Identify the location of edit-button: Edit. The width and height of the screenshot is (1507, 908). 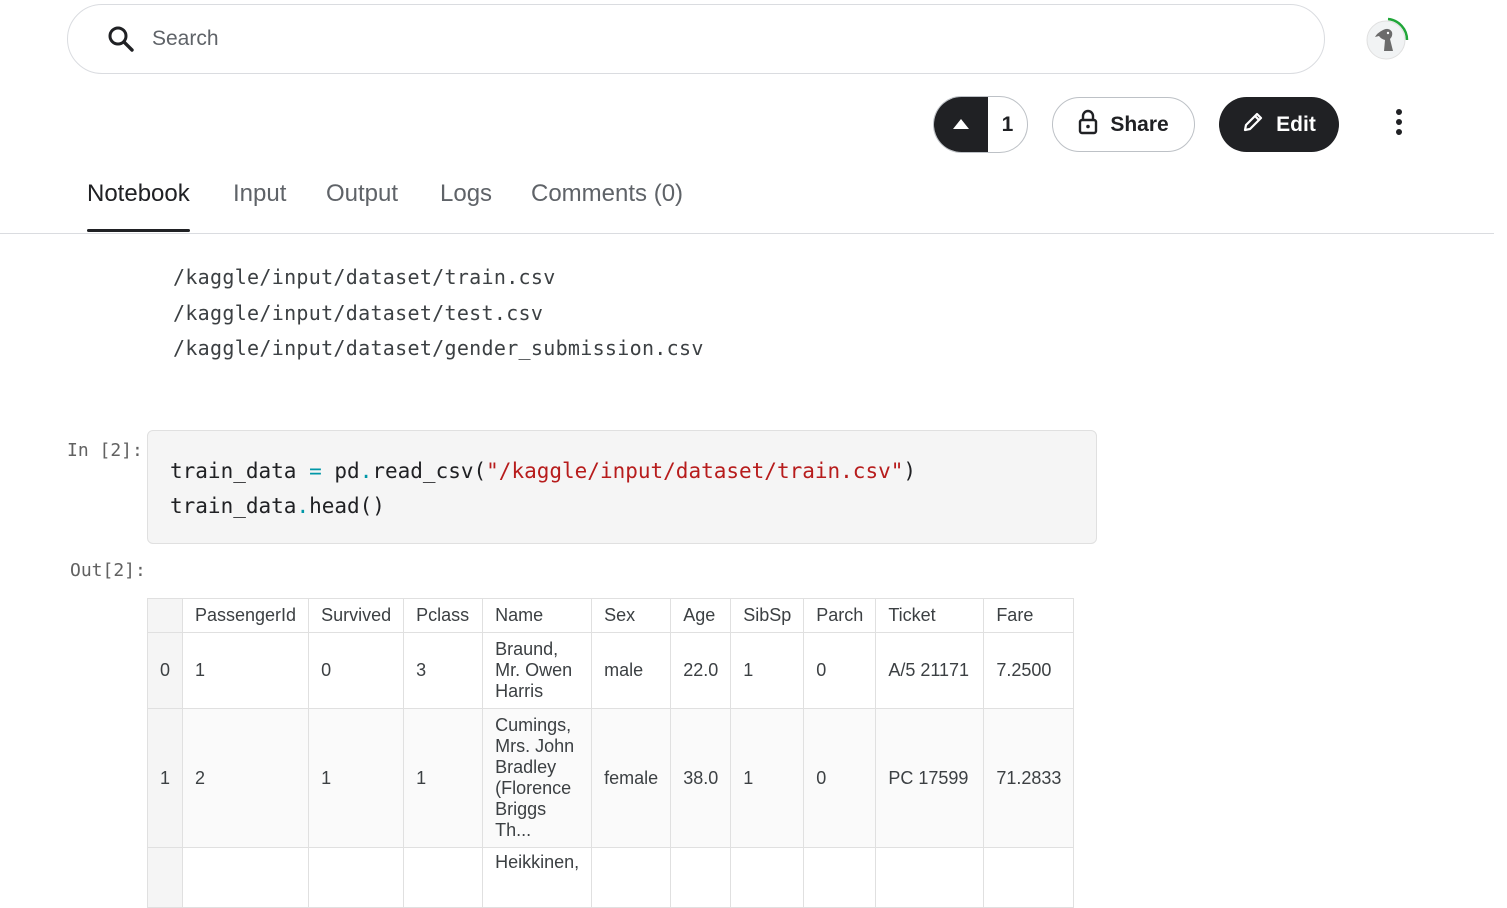
(1279, 124).